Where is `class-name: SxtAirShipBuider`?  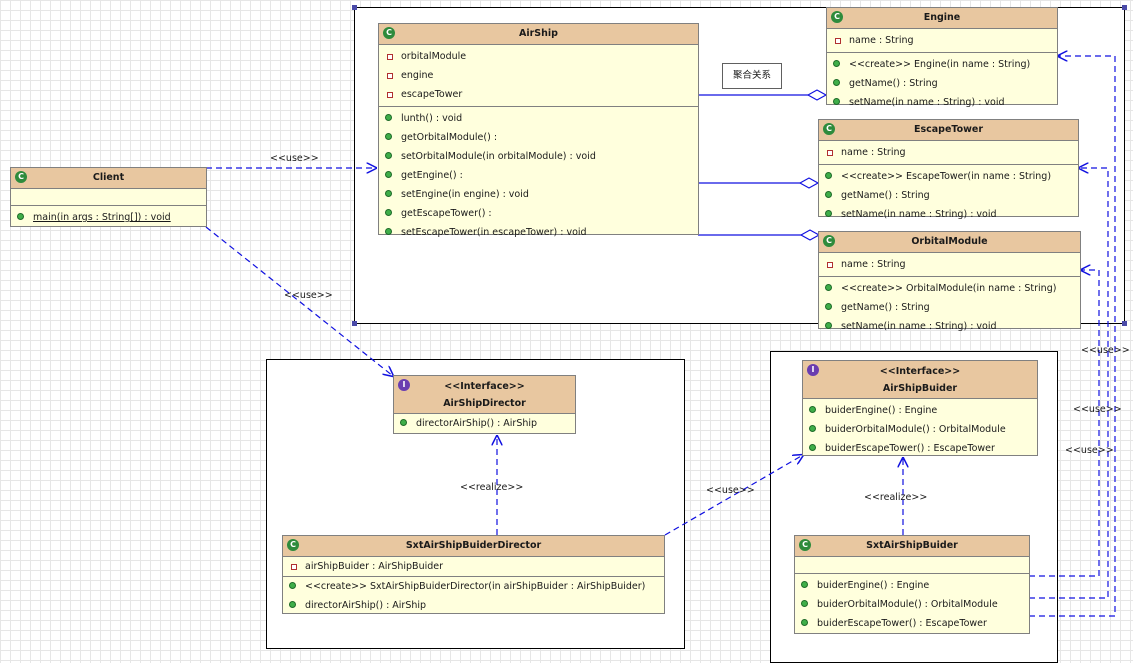
class-name: SxtAirShipBuider is located at coordinates (912, 545).